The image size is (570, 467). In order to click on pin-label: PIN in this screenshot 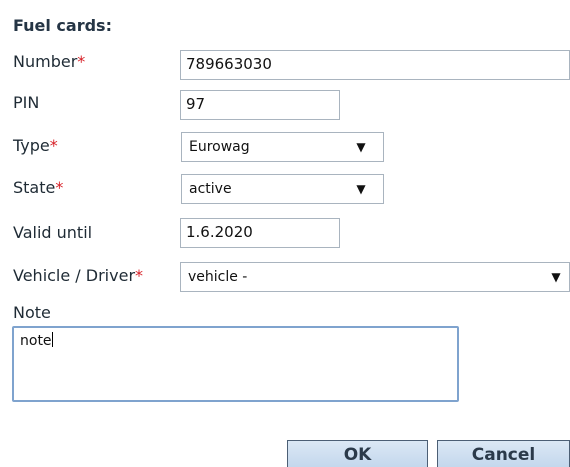, I will do `click(26, 102)`.